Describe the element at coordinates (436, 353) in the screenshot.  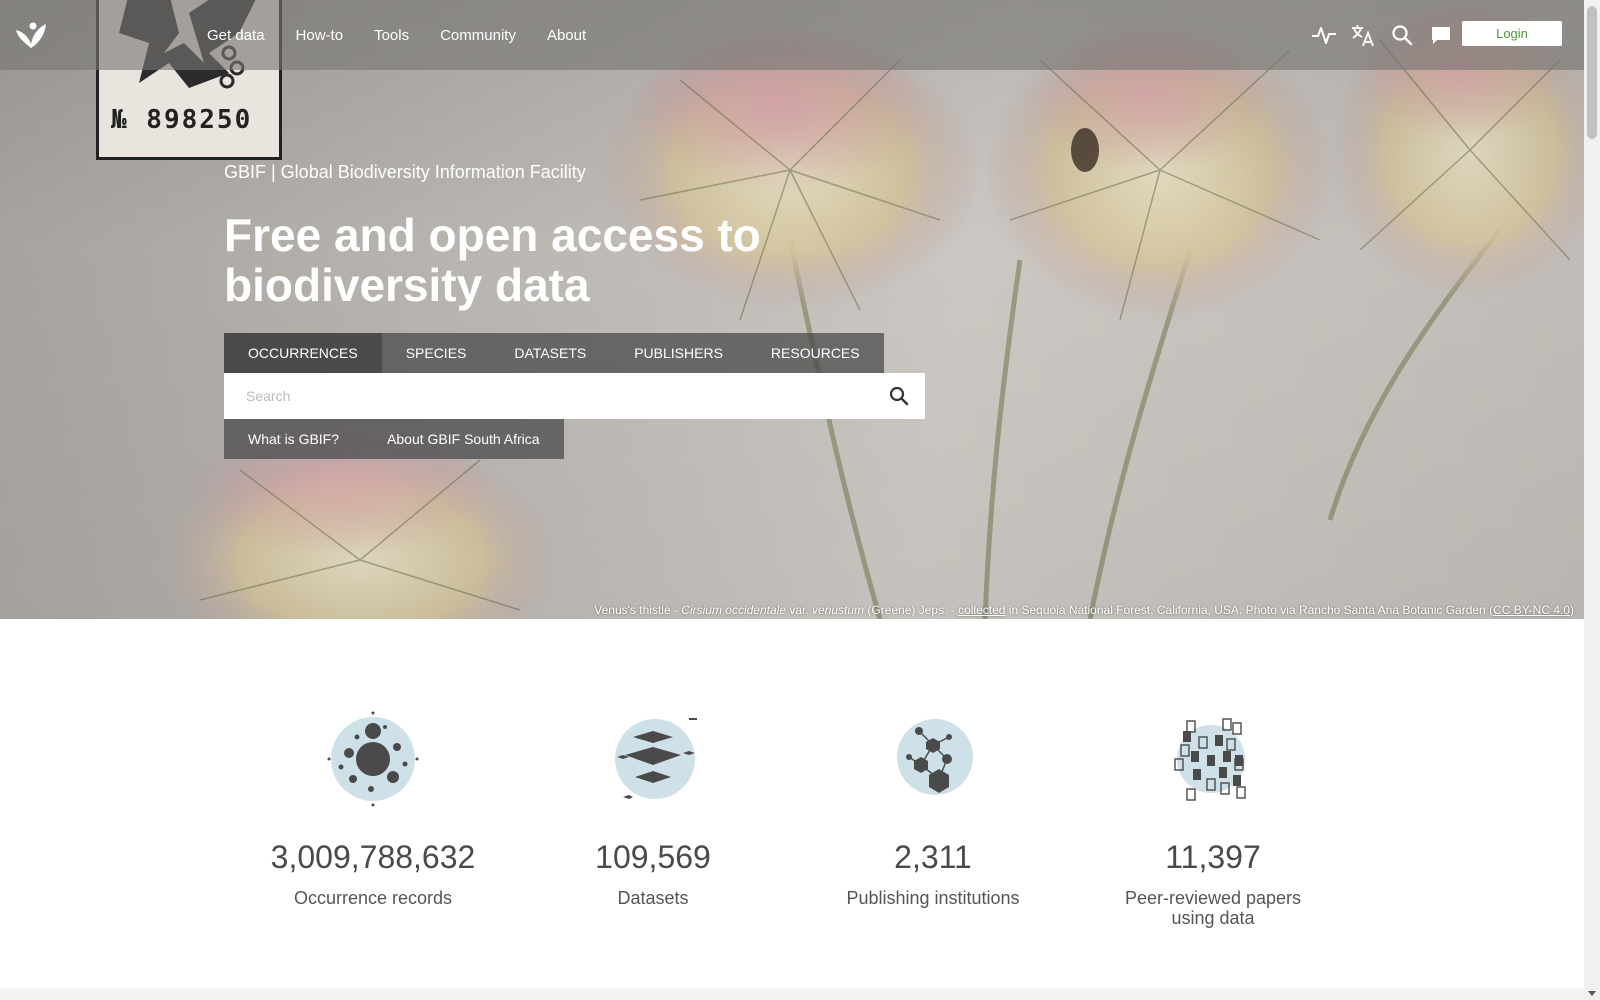
I see `tab-species: SPECIES` at that location.